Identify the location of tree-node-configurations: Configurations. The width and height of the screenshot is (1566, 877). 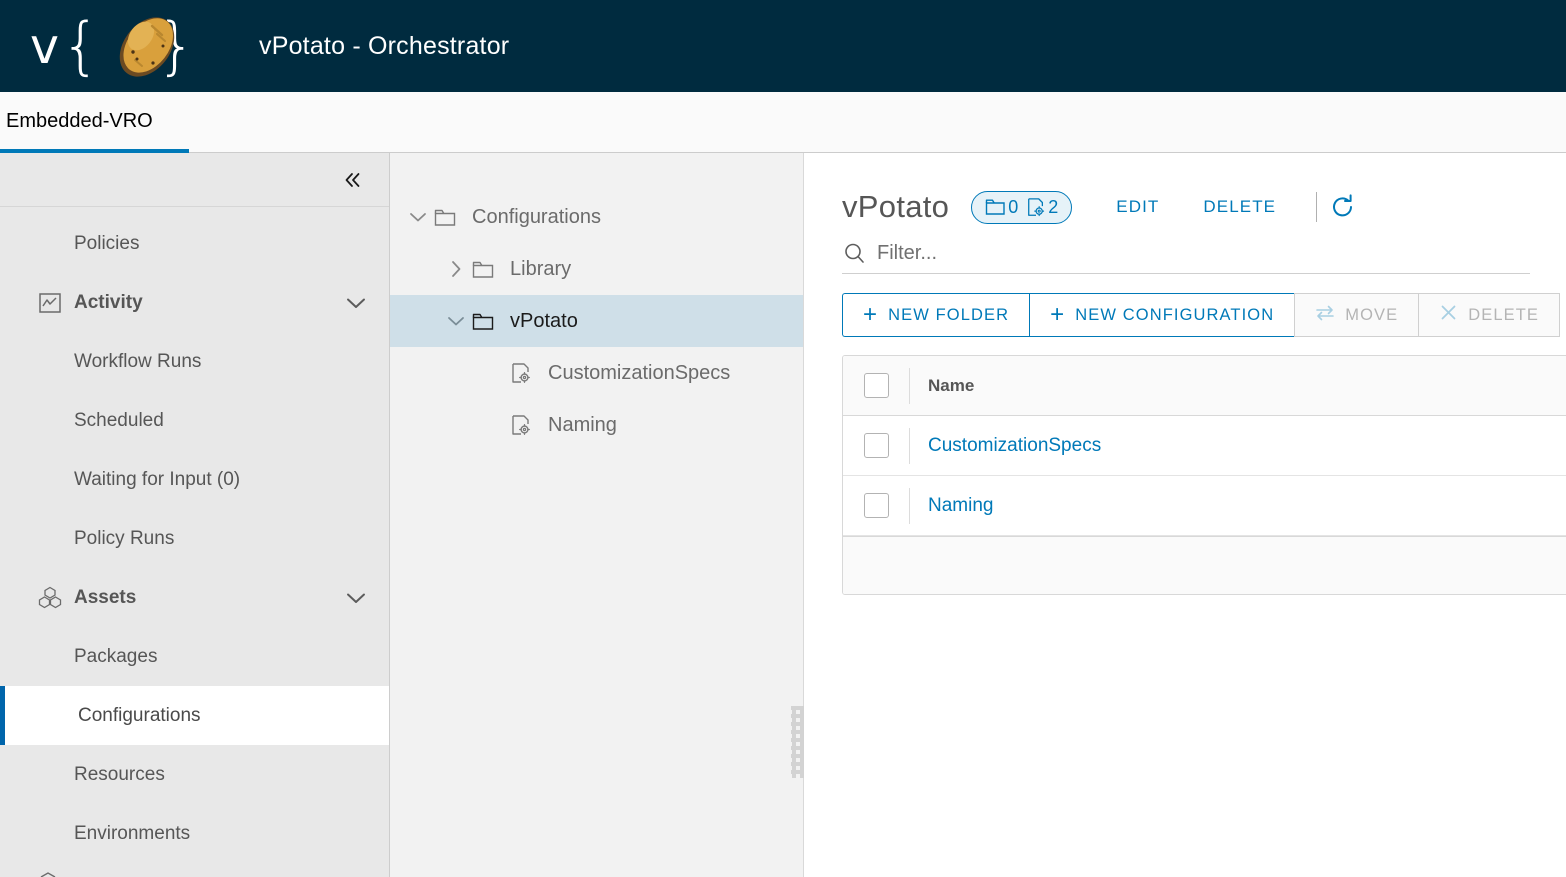
(596, 217).